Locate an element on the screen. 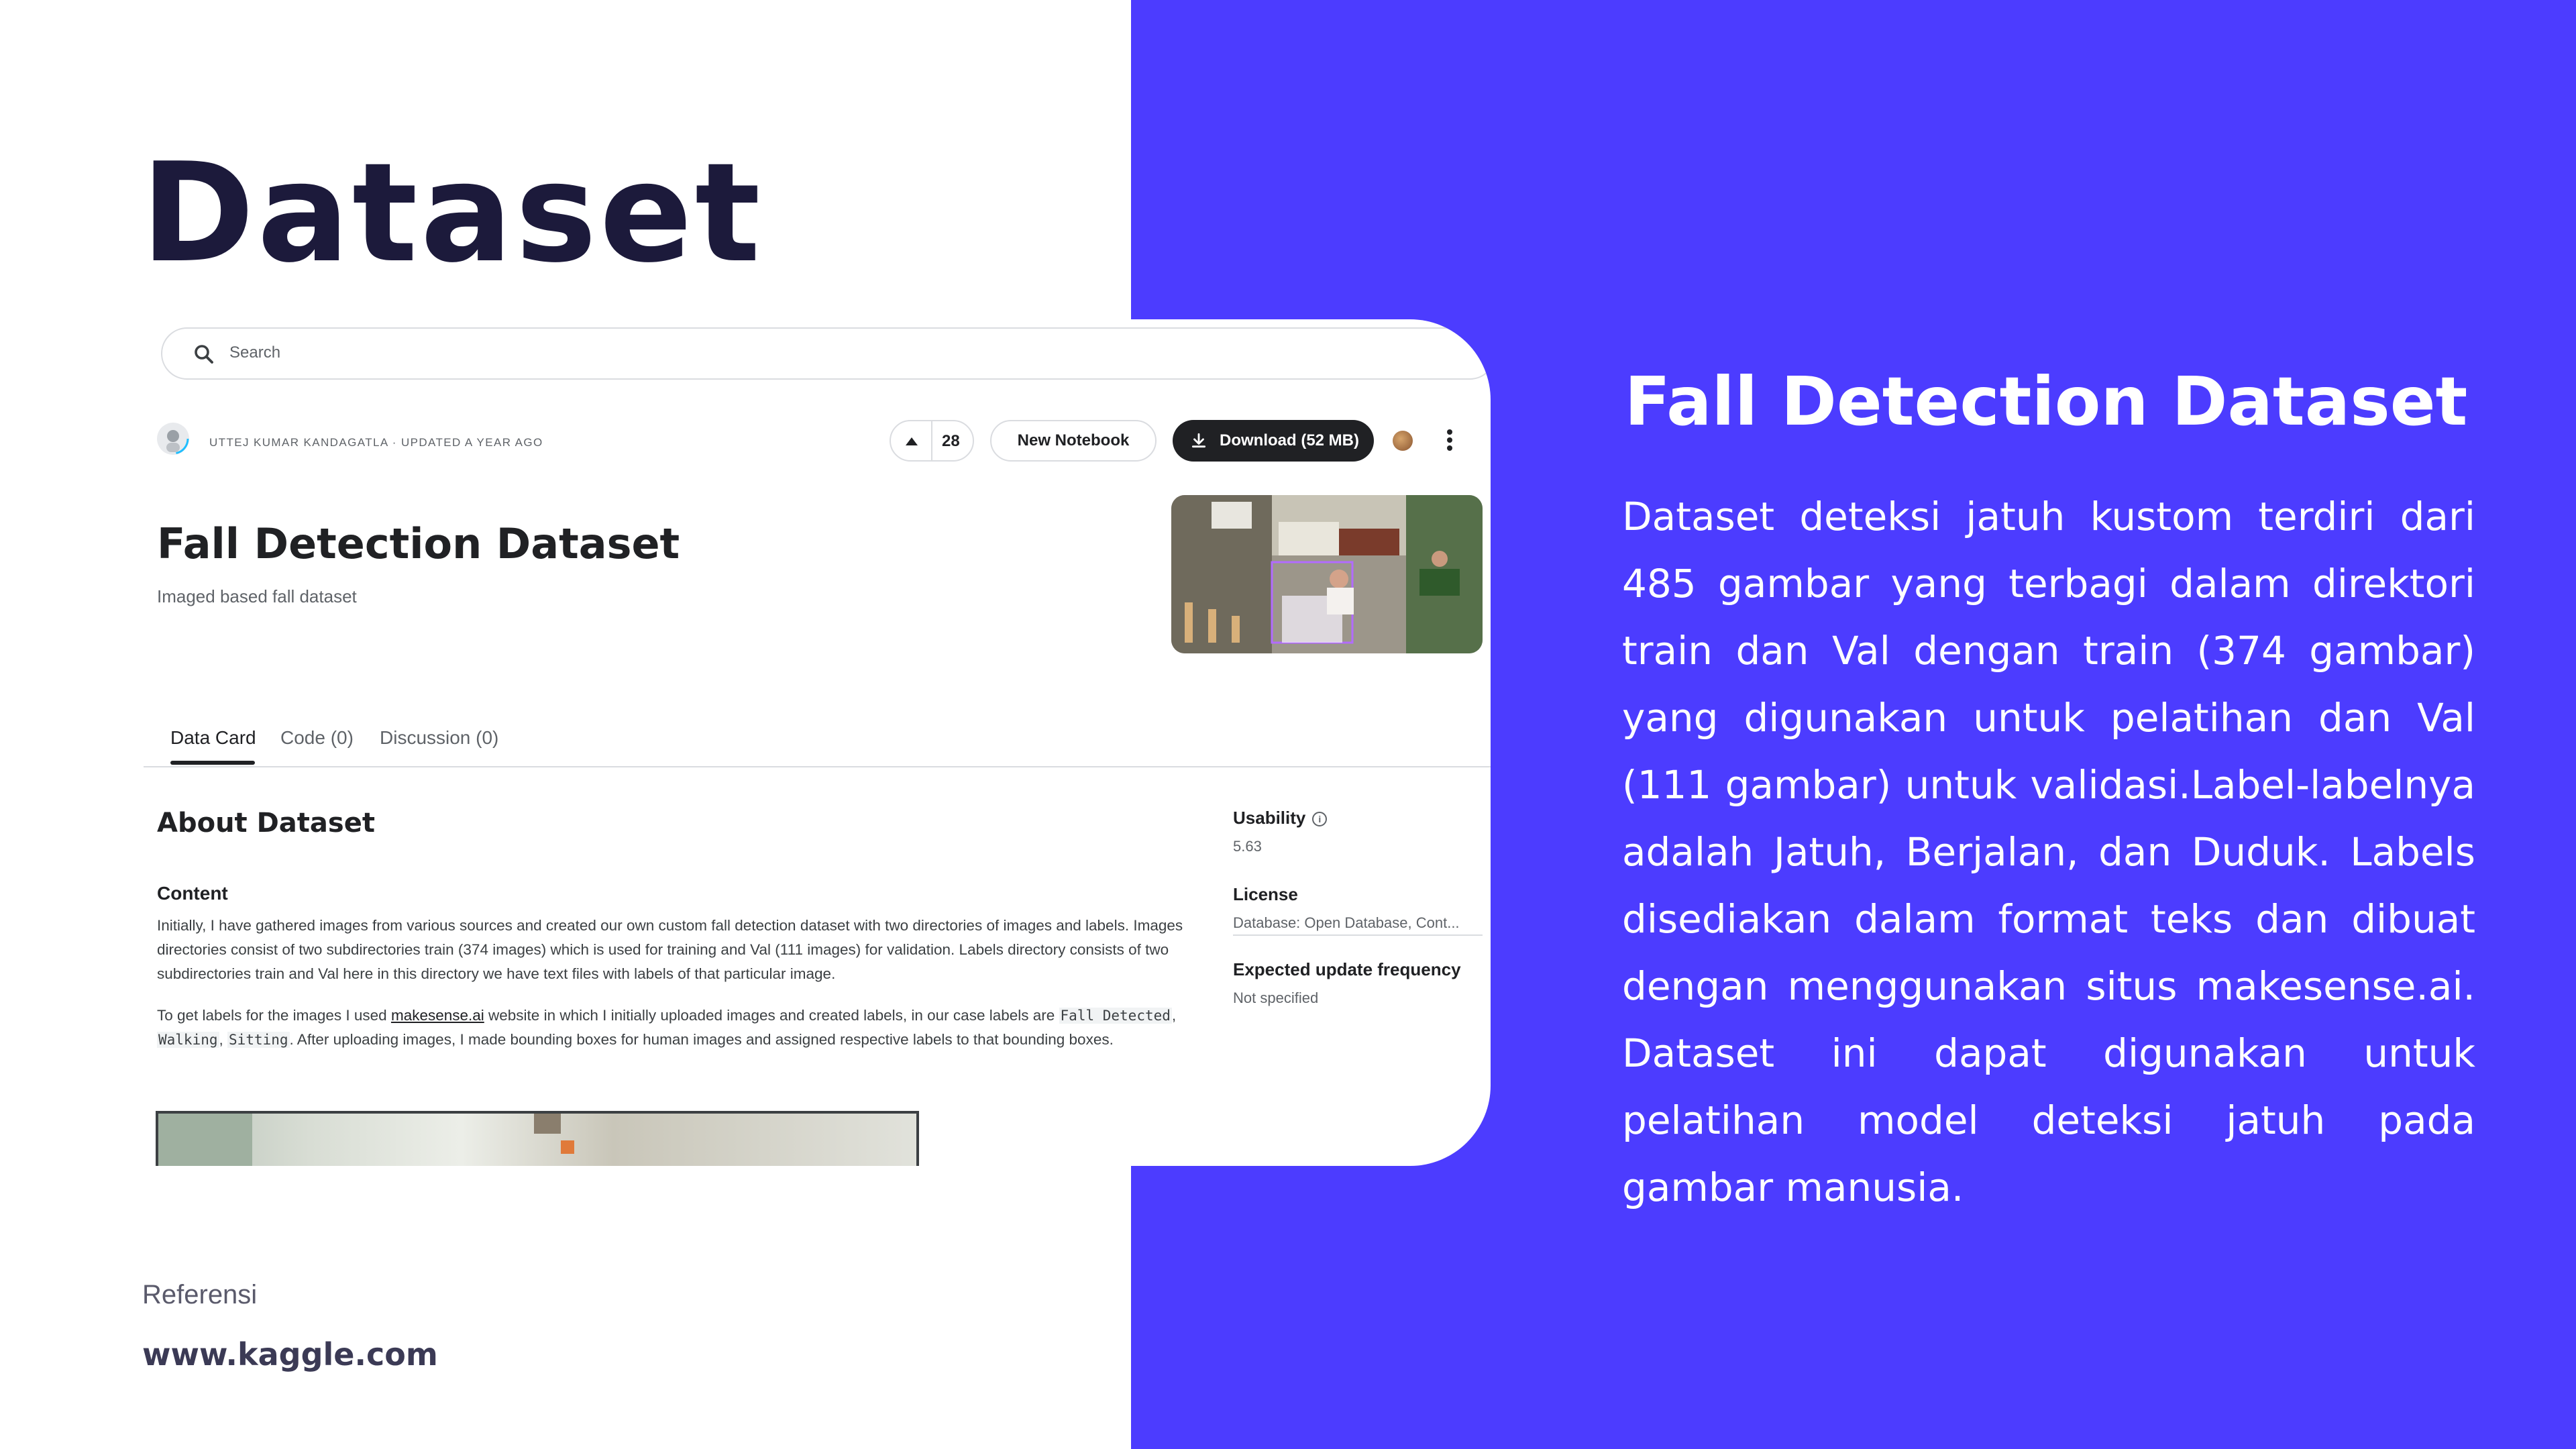 This screenshot has height=1449, width=2576. update-frequency-label: Expected update frequency is located at coordinates (1347, 969).